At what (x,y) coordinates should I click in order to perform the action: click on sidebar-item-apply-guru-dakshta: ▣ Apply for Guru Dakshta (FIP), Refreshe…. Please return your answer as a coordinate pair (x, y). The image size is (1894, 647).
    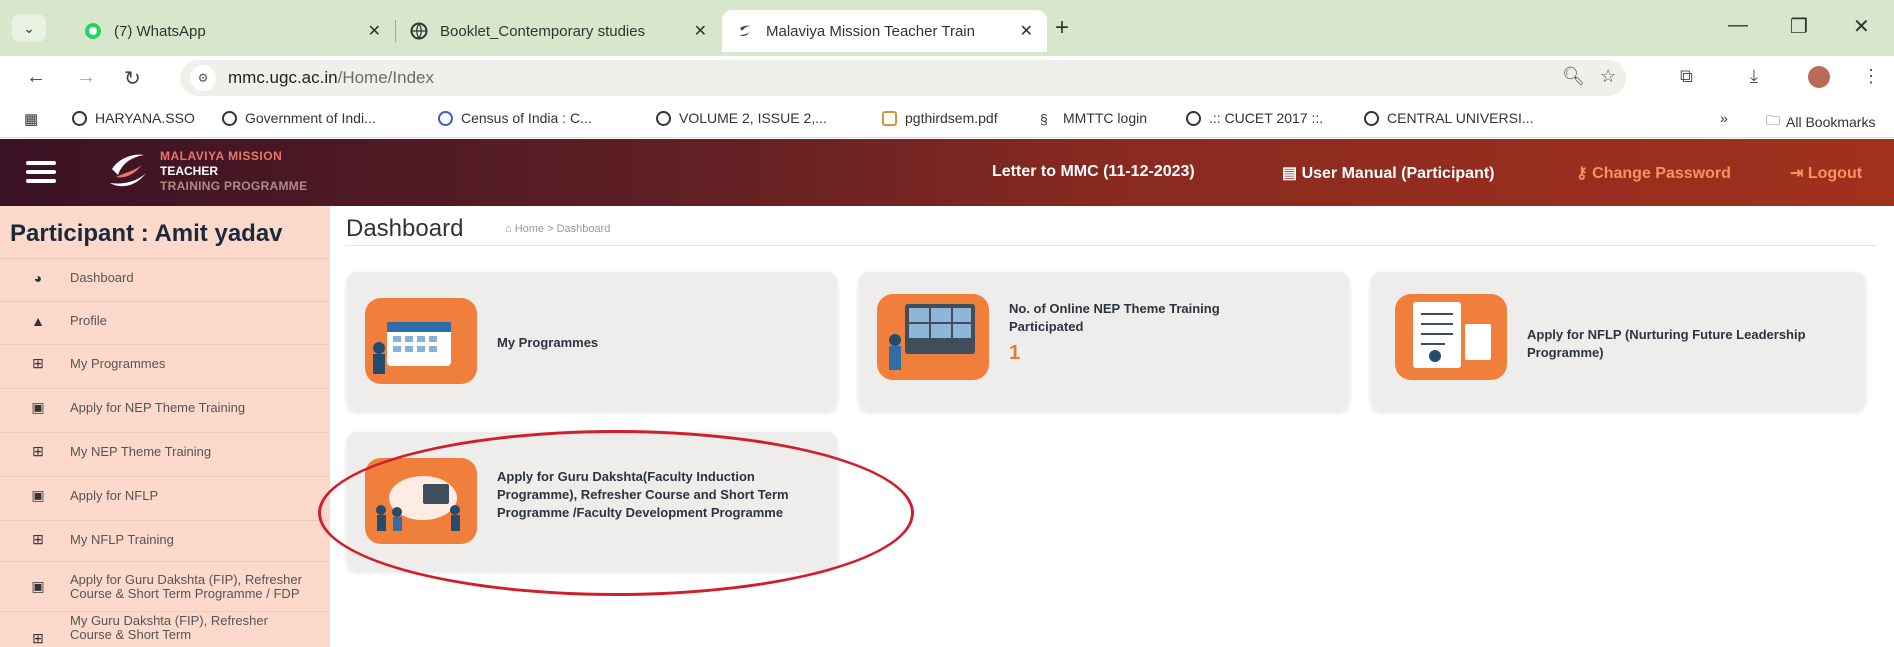
    Looking at the image, I should click on (165, 586).